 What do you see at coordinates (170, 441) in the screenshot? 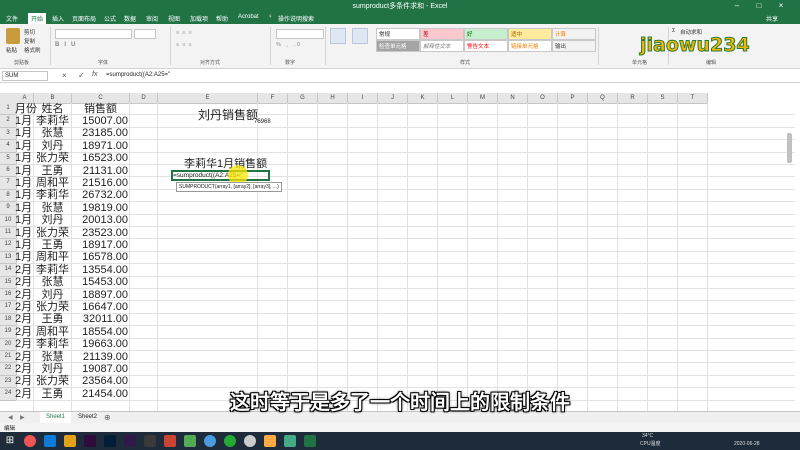
I see `app3-icon` at bounding box center [170, 441].